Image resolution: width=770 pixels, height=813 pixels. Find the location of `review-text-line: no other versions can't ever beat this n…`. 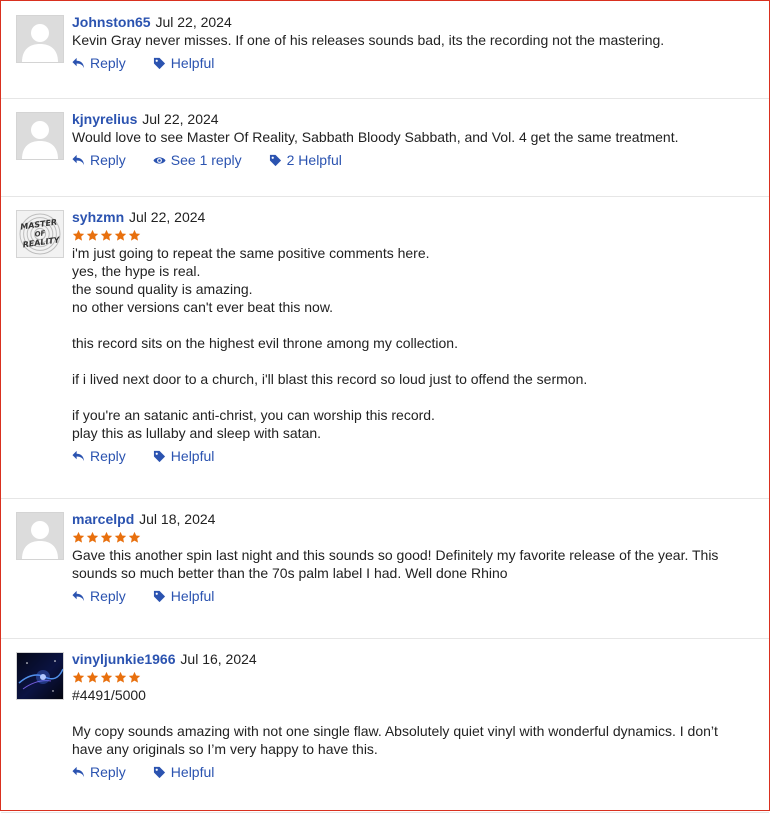

review-text-line: no other versions can't ever beat this n… is located at coordinates (203, 307).